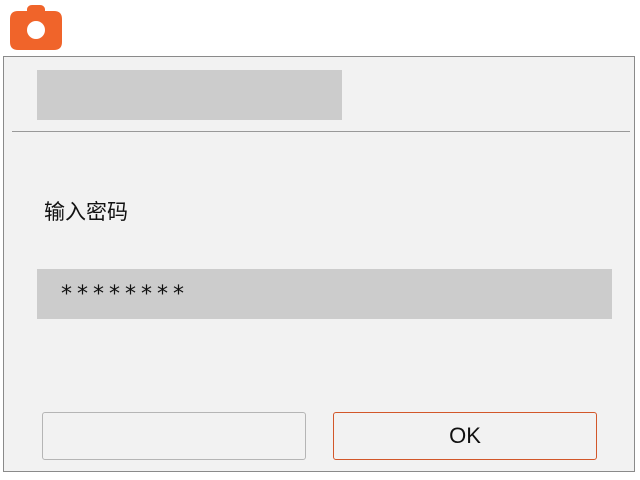  What do you see at coordinates (86, 212) in the screenshot?
I see `password-prompt-label: 输入密码` at bounding box center [86, 212].